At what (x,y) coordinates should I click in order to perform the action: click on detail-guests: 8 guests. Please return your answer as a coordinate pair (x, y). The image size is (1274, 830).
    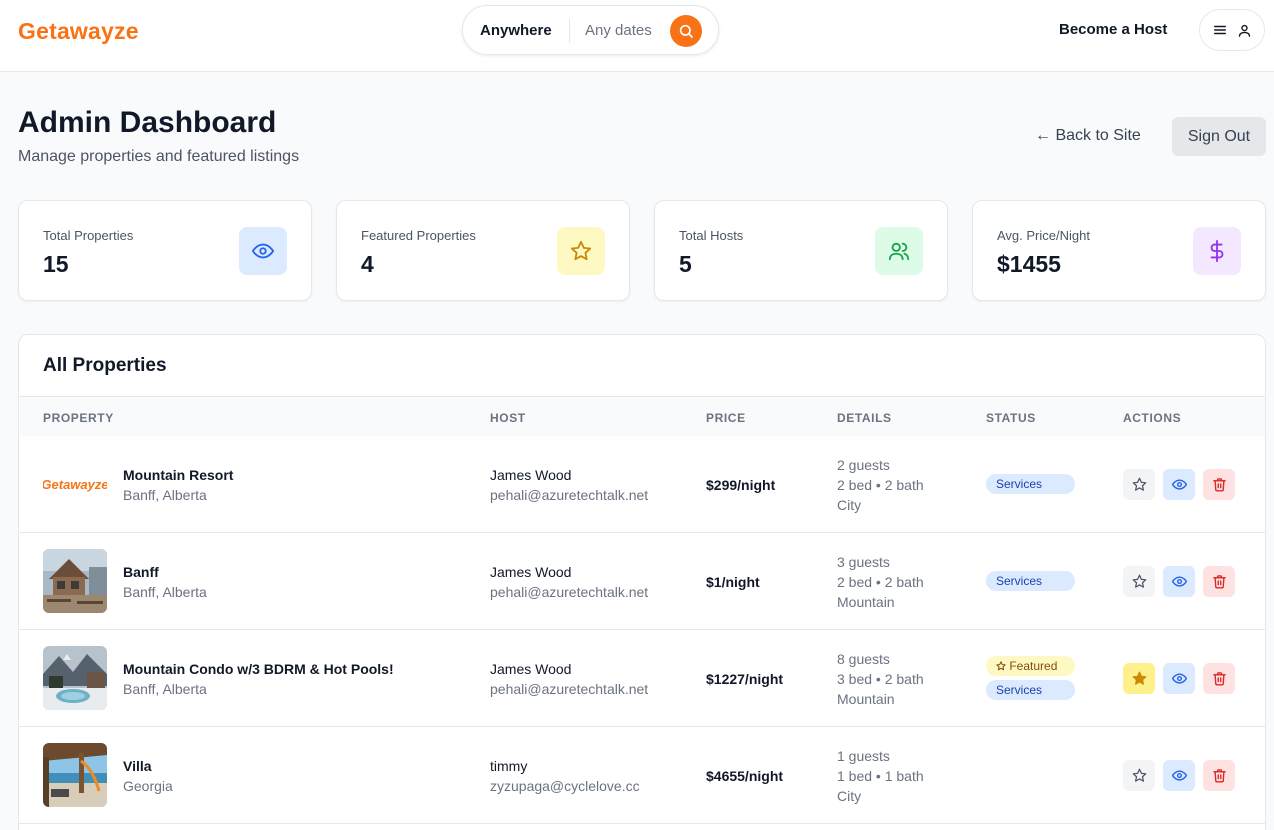
    Looking at the image, I should click on (863, 659).